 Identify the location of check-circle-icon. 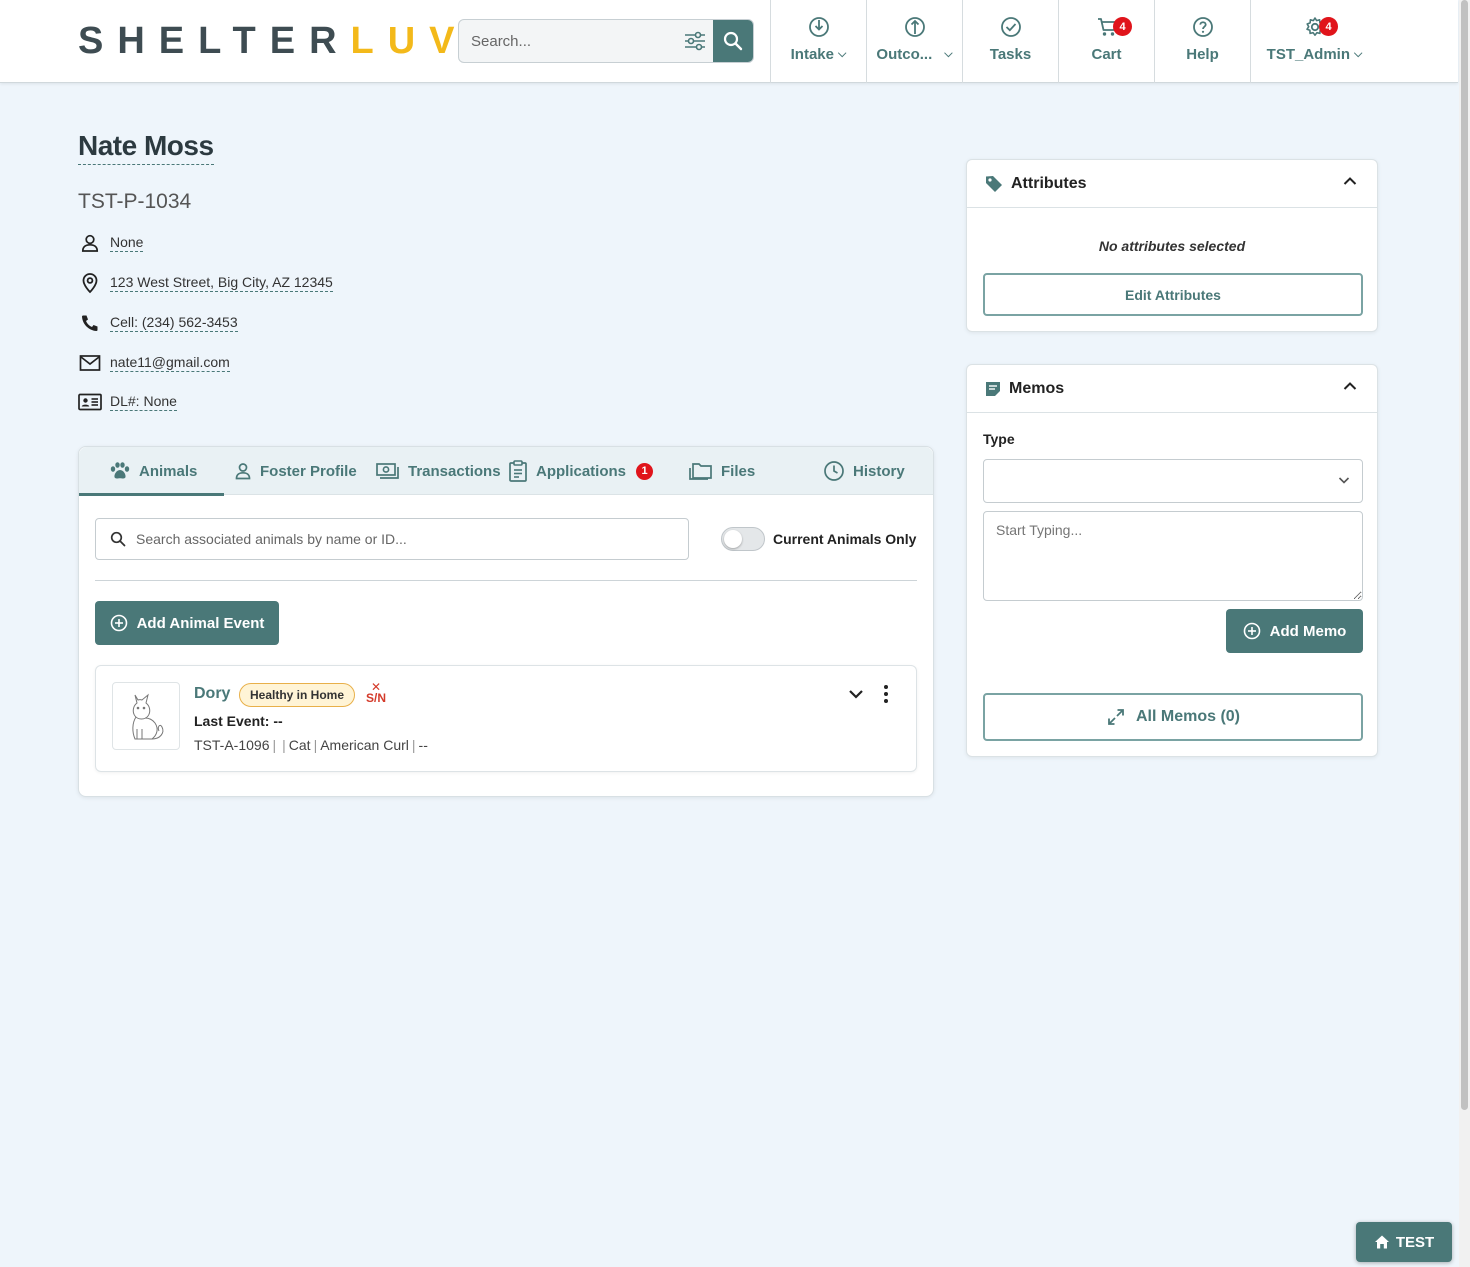
(1010, 27).